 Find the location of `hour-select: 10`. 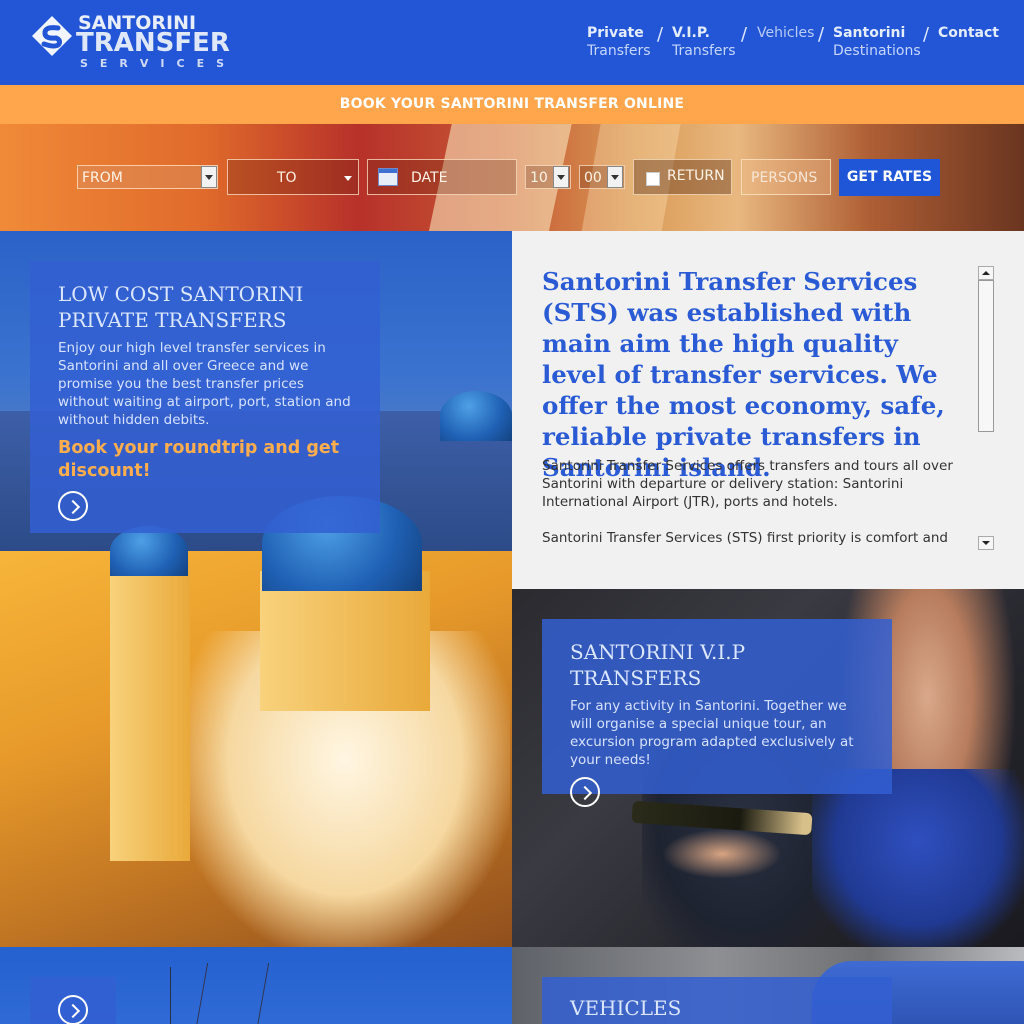

hour-select: 10 is located at coordinates (548, 177).